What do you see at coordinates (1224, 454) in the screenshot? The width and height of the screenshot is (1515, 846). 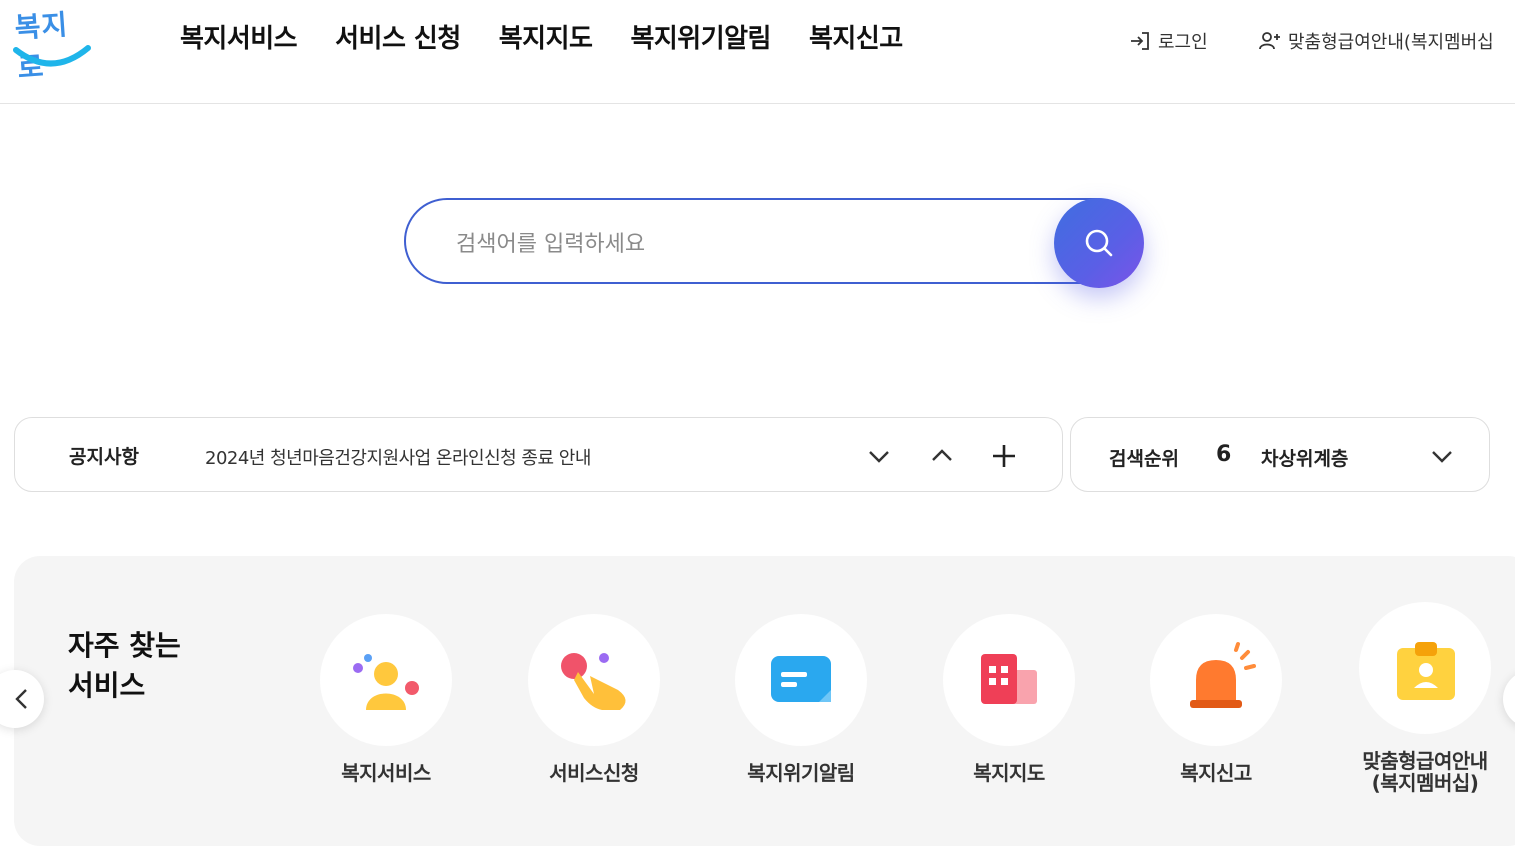 I see `rank-number: 6` at bounding box center [1224, 454].